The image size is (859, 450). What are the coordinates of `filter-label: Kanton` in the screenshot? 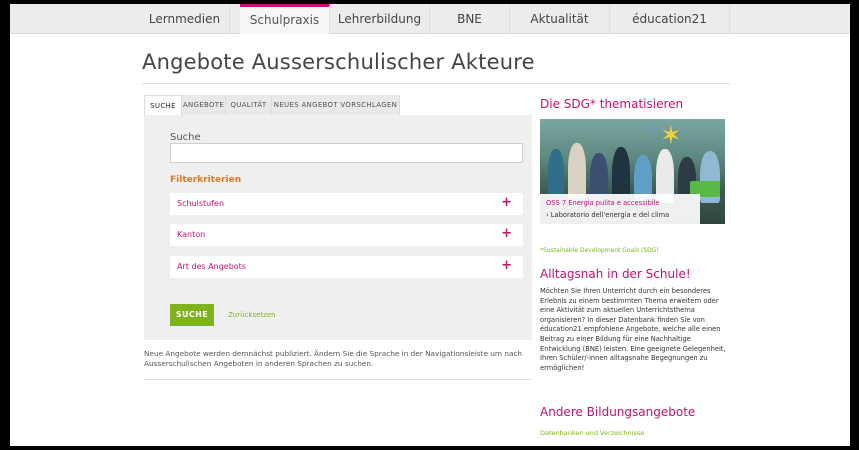 It's located at (191, 234).